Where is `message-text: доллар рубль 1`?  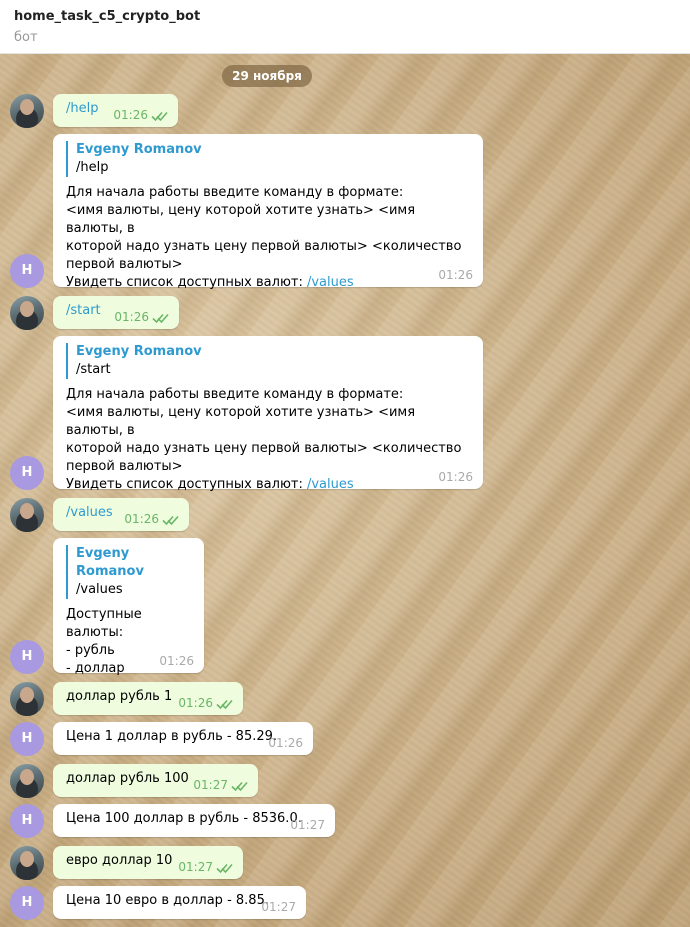 message-text: доллар рубль 1 is located at coordinates (119, 696).